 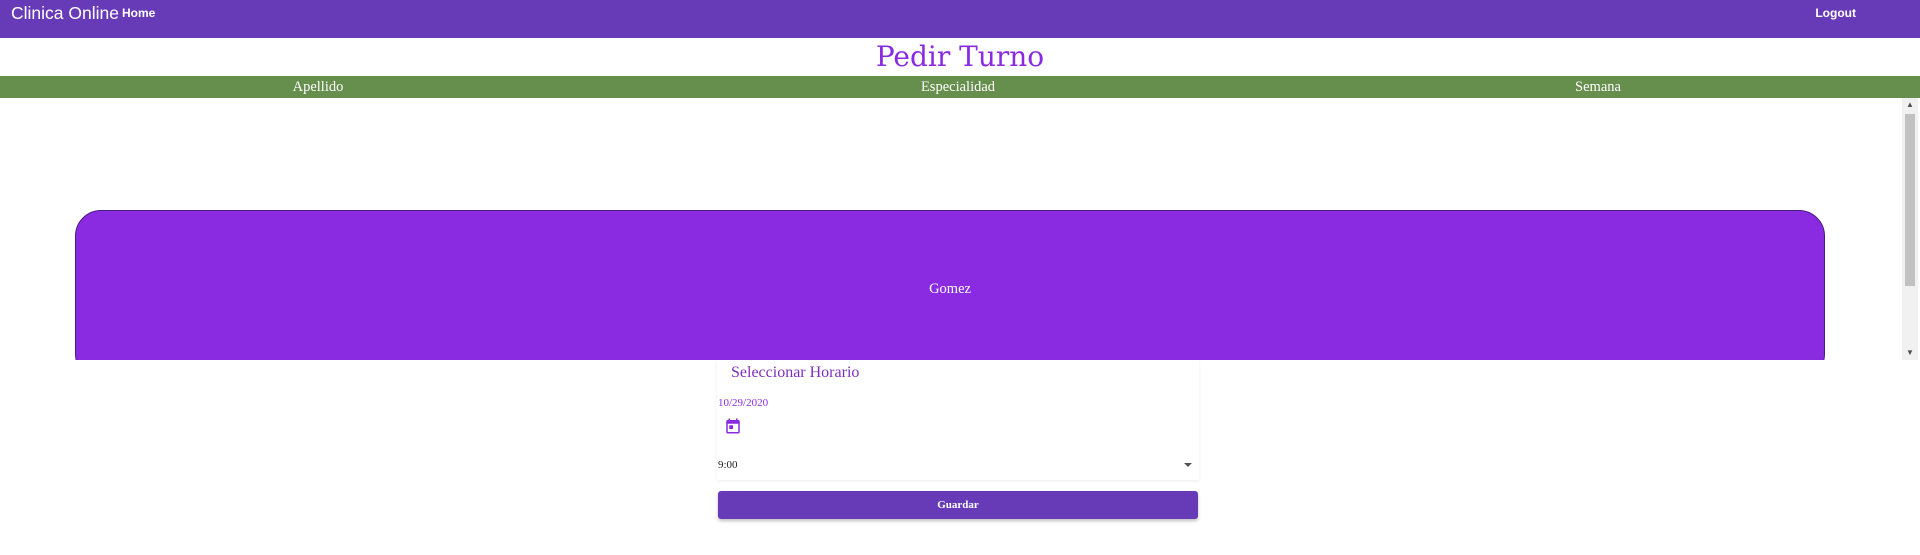 What do you see at coordinates (958, 465) in the screenshot?
I see `time-select: 9:00` at bounding box center [958, 465].